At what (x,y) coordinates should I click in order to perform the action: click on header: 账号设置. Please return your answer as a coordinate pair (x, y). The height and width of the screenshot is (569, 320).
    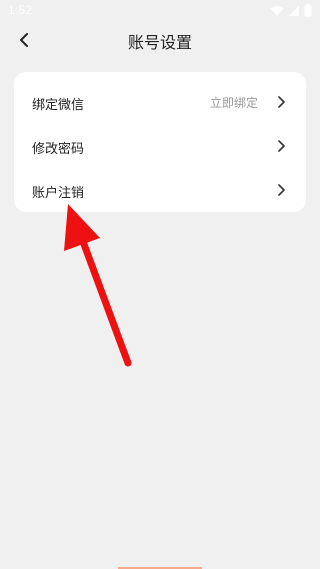
    Looking at the image, I should click on (160, 40).